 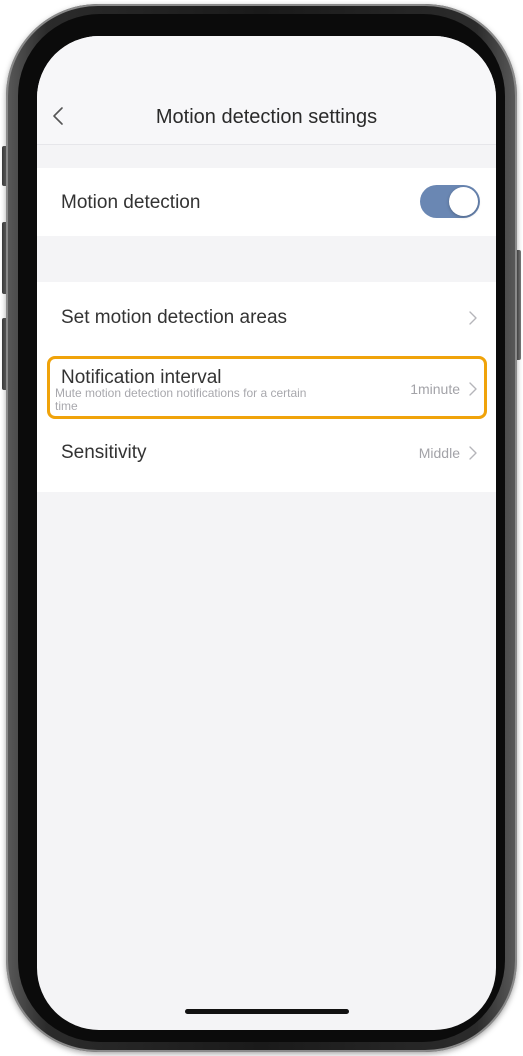 I want to click on motion-detection-label: Motion detection, so click(x=131, y=202).